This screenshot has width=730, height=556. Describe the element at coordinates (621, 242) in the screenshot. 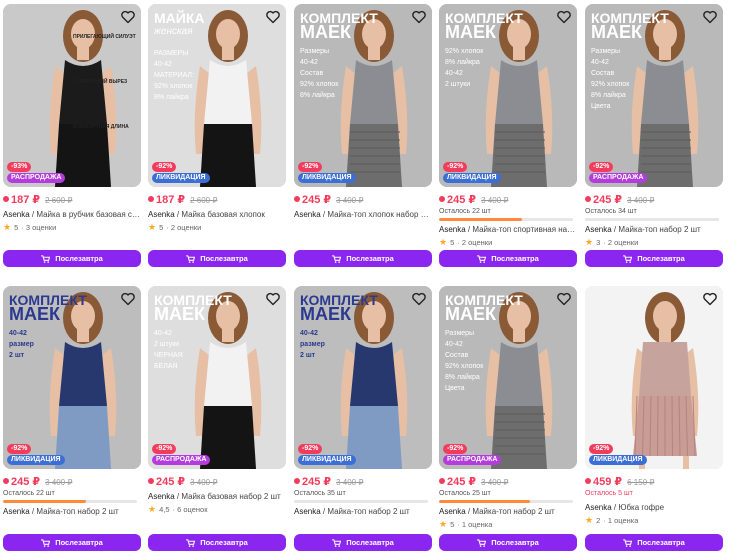

I see `reviews-count: · 2 оценки` at that location.